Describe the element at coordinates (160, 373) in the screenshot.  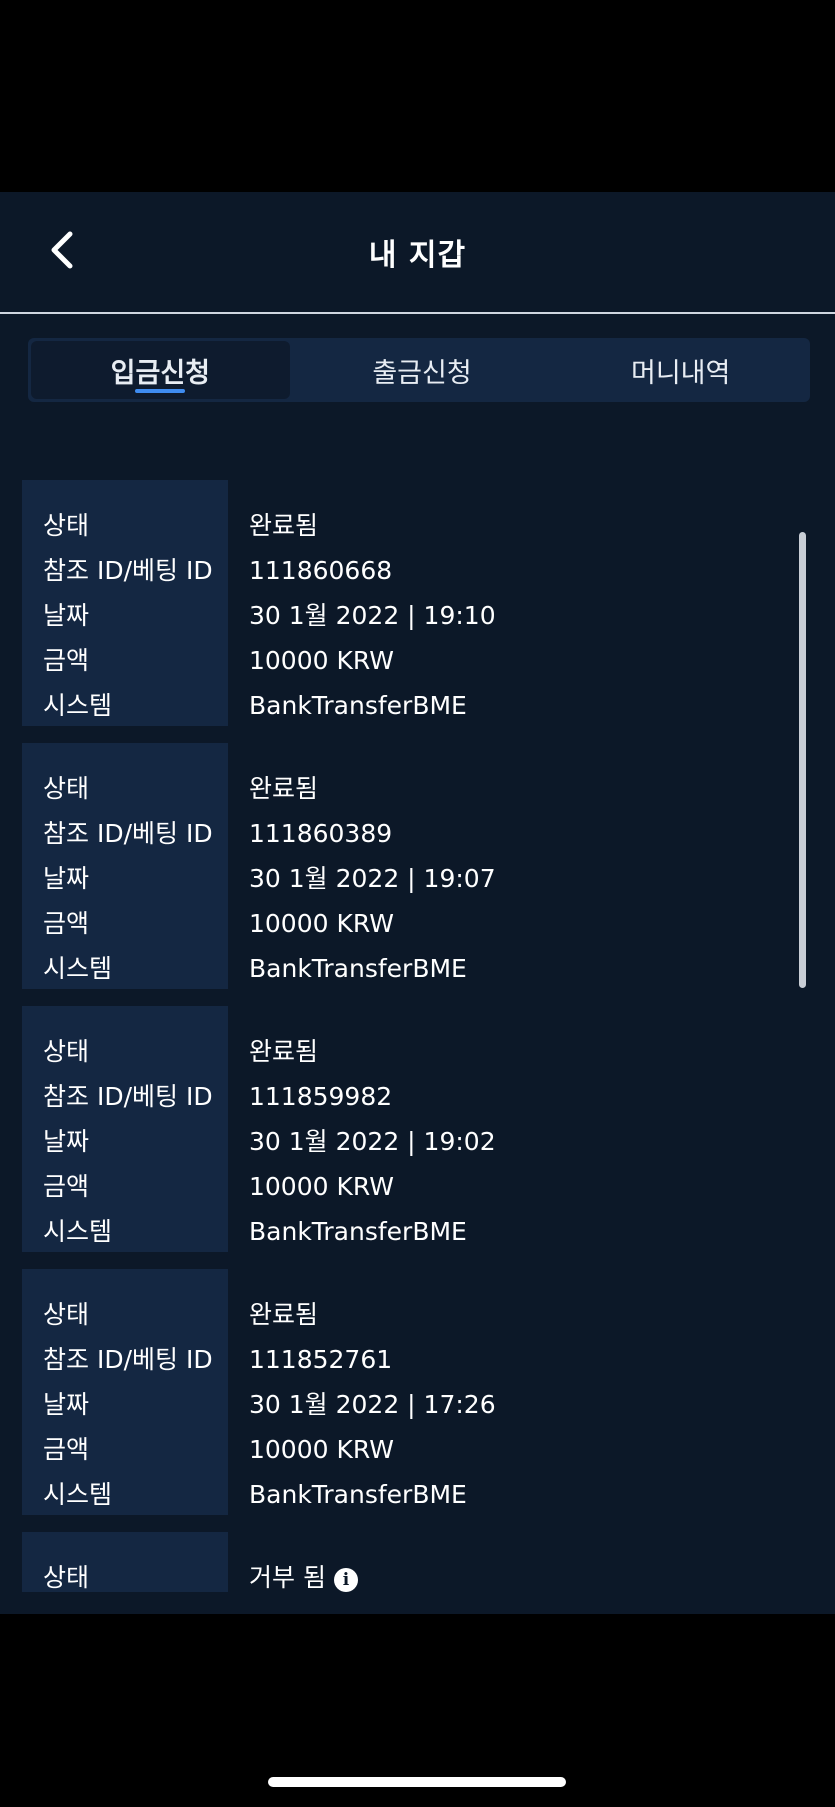
I see `tab-label: 입금신청` at that location.